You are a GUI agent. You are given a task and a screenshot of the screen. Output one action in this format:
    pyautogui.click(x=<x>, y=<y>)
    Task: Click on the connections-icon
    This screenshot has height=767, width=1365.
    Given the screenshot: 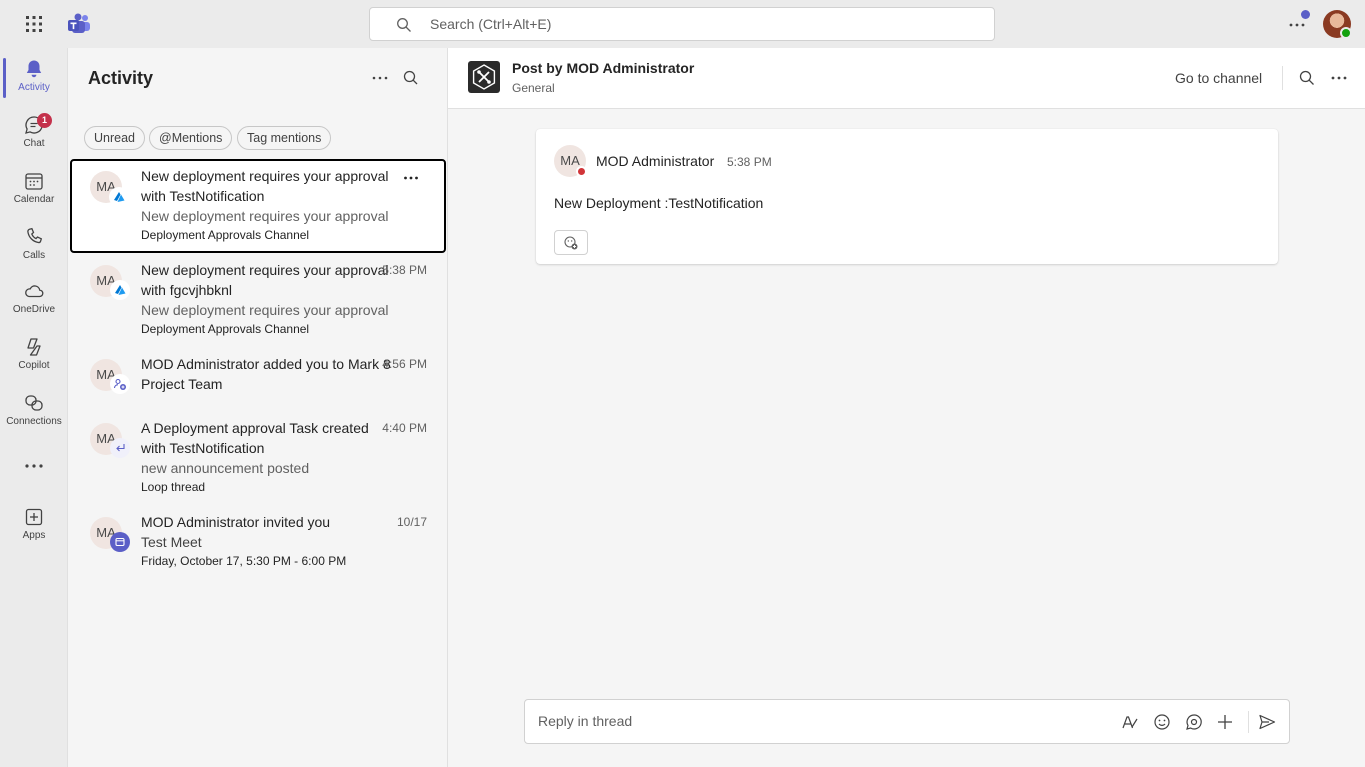 What is the action you would take?
    pyautogui.click(x=34, y=403)
    